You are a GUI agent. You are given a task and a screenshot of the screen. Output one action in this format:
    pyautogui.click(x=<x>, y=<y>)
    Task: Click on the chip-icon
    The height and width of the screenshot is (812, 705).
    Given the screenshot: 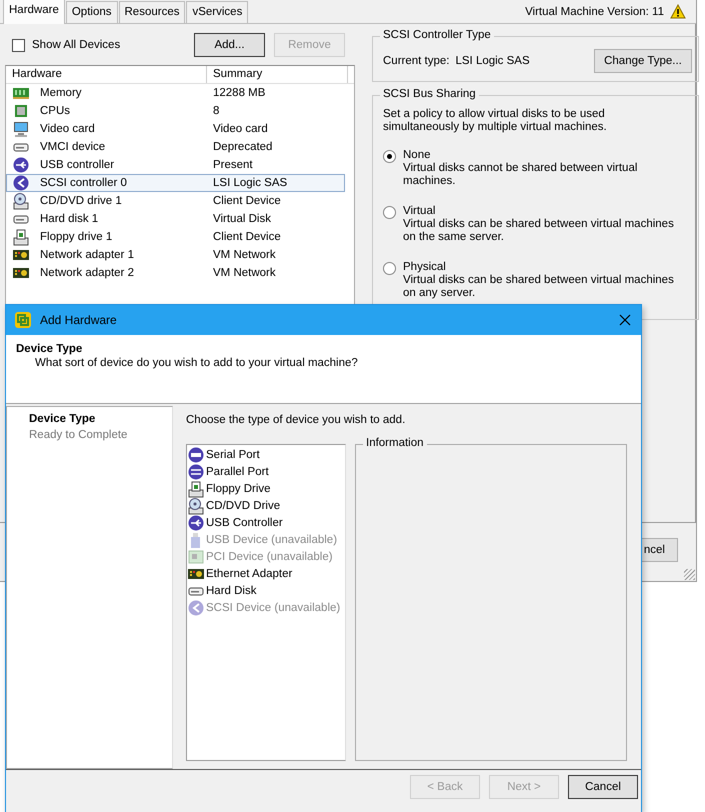 What is the action you would take?
    pyautogui.click(x=21, y=111)
    